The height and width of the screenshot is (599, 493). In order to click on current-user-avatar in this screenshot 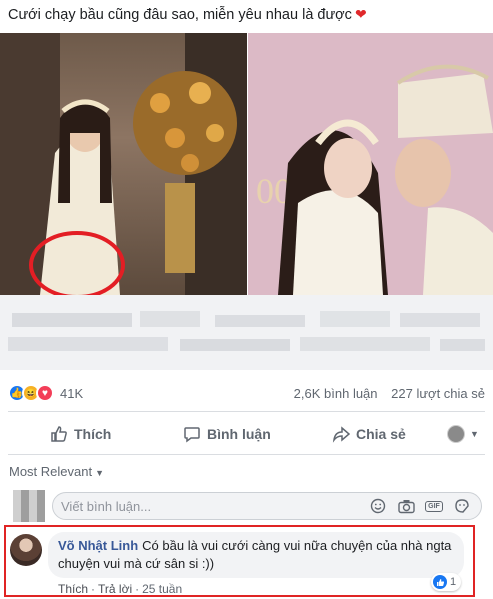, I will do `click(29, 506)`.